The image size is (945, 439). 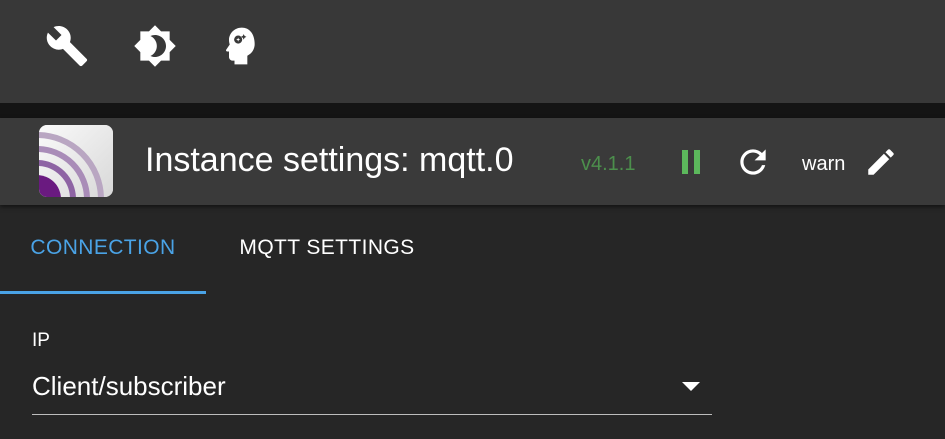 I want to click on adapter-logo, so click(x=76, y=161).